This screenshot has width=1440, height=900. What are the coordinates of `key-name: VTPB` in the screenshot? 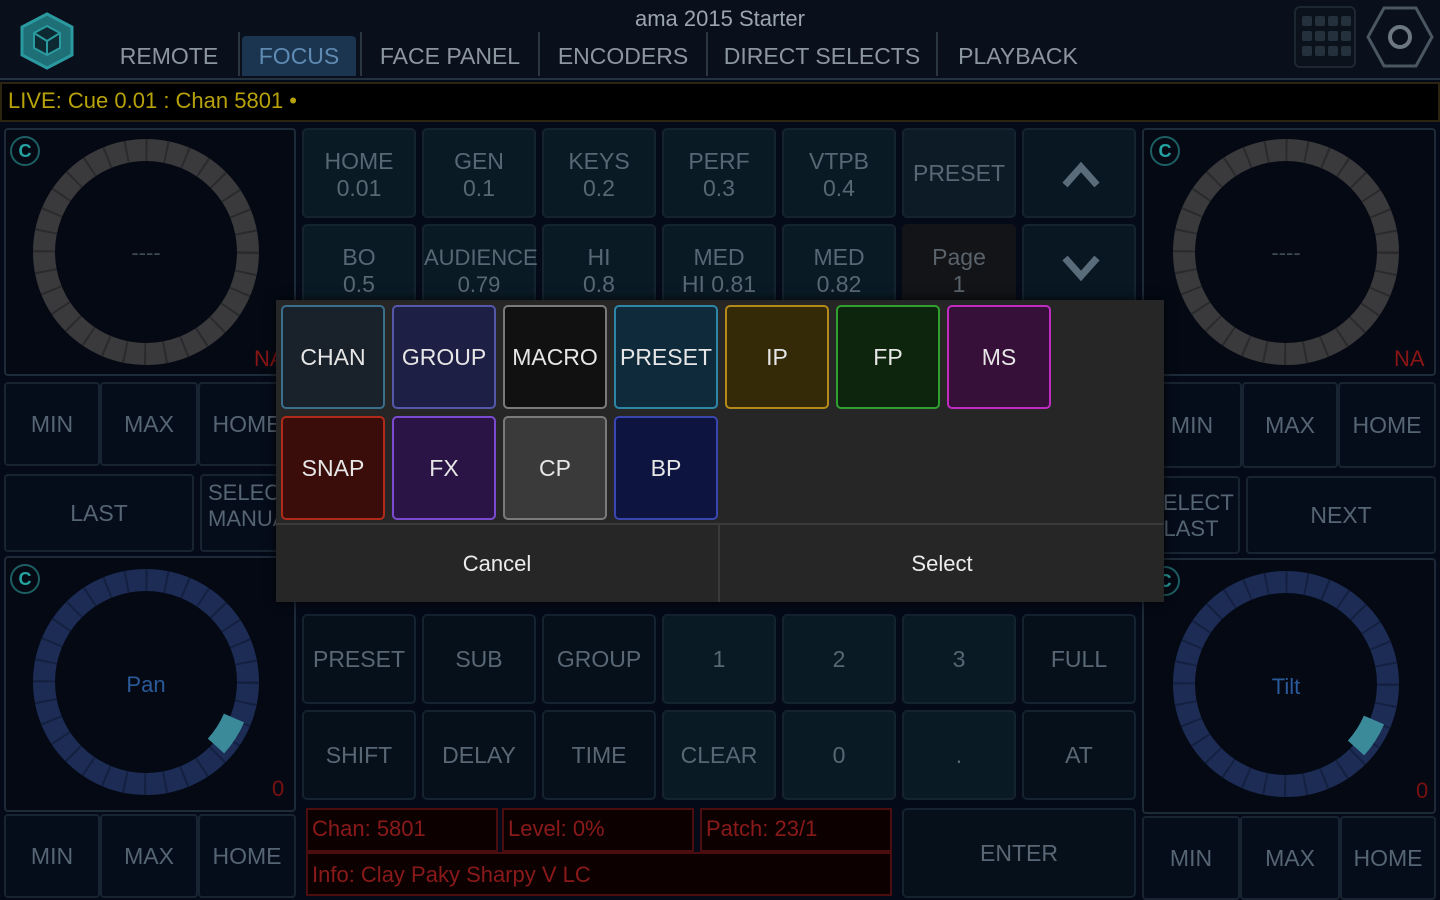 It's located at (839, 161).